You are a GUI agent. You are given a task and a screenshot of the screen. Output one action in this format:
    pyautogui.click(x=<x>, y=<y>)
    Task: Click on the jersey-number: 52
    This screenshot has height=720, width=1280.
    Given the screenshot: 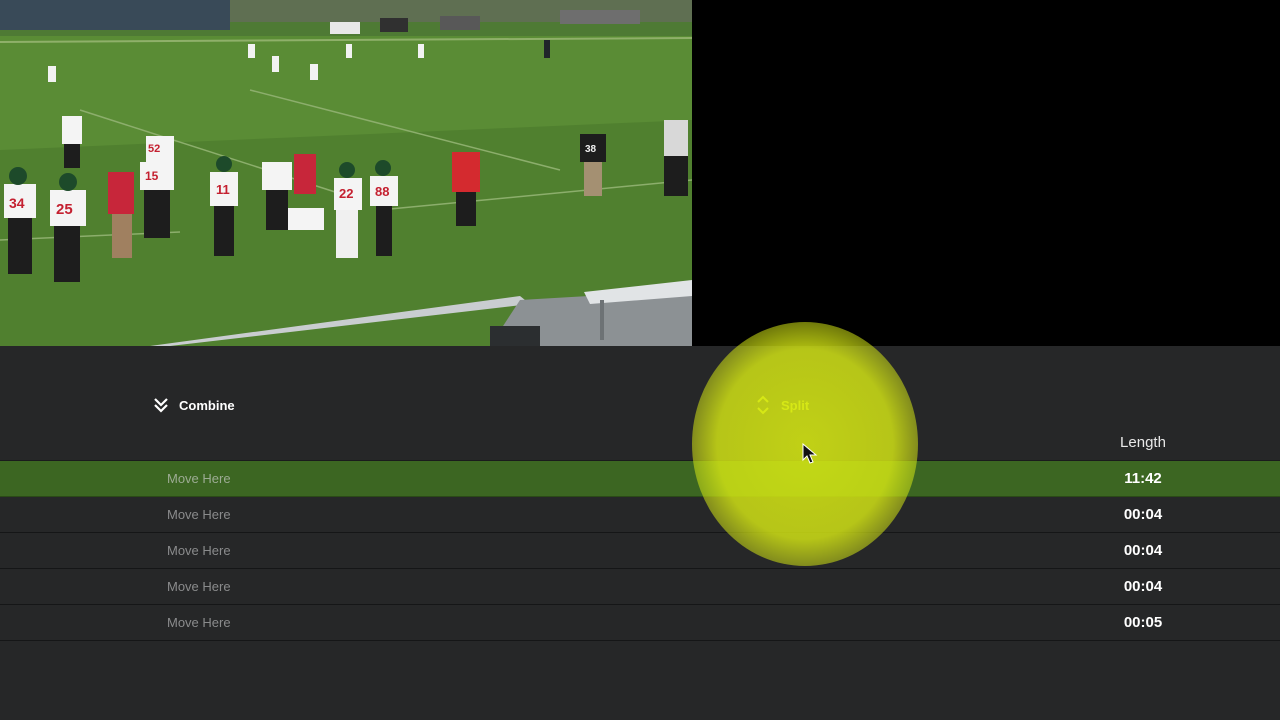 What is the action you would take?
    pyautogui.click(x=154, y=149)
    